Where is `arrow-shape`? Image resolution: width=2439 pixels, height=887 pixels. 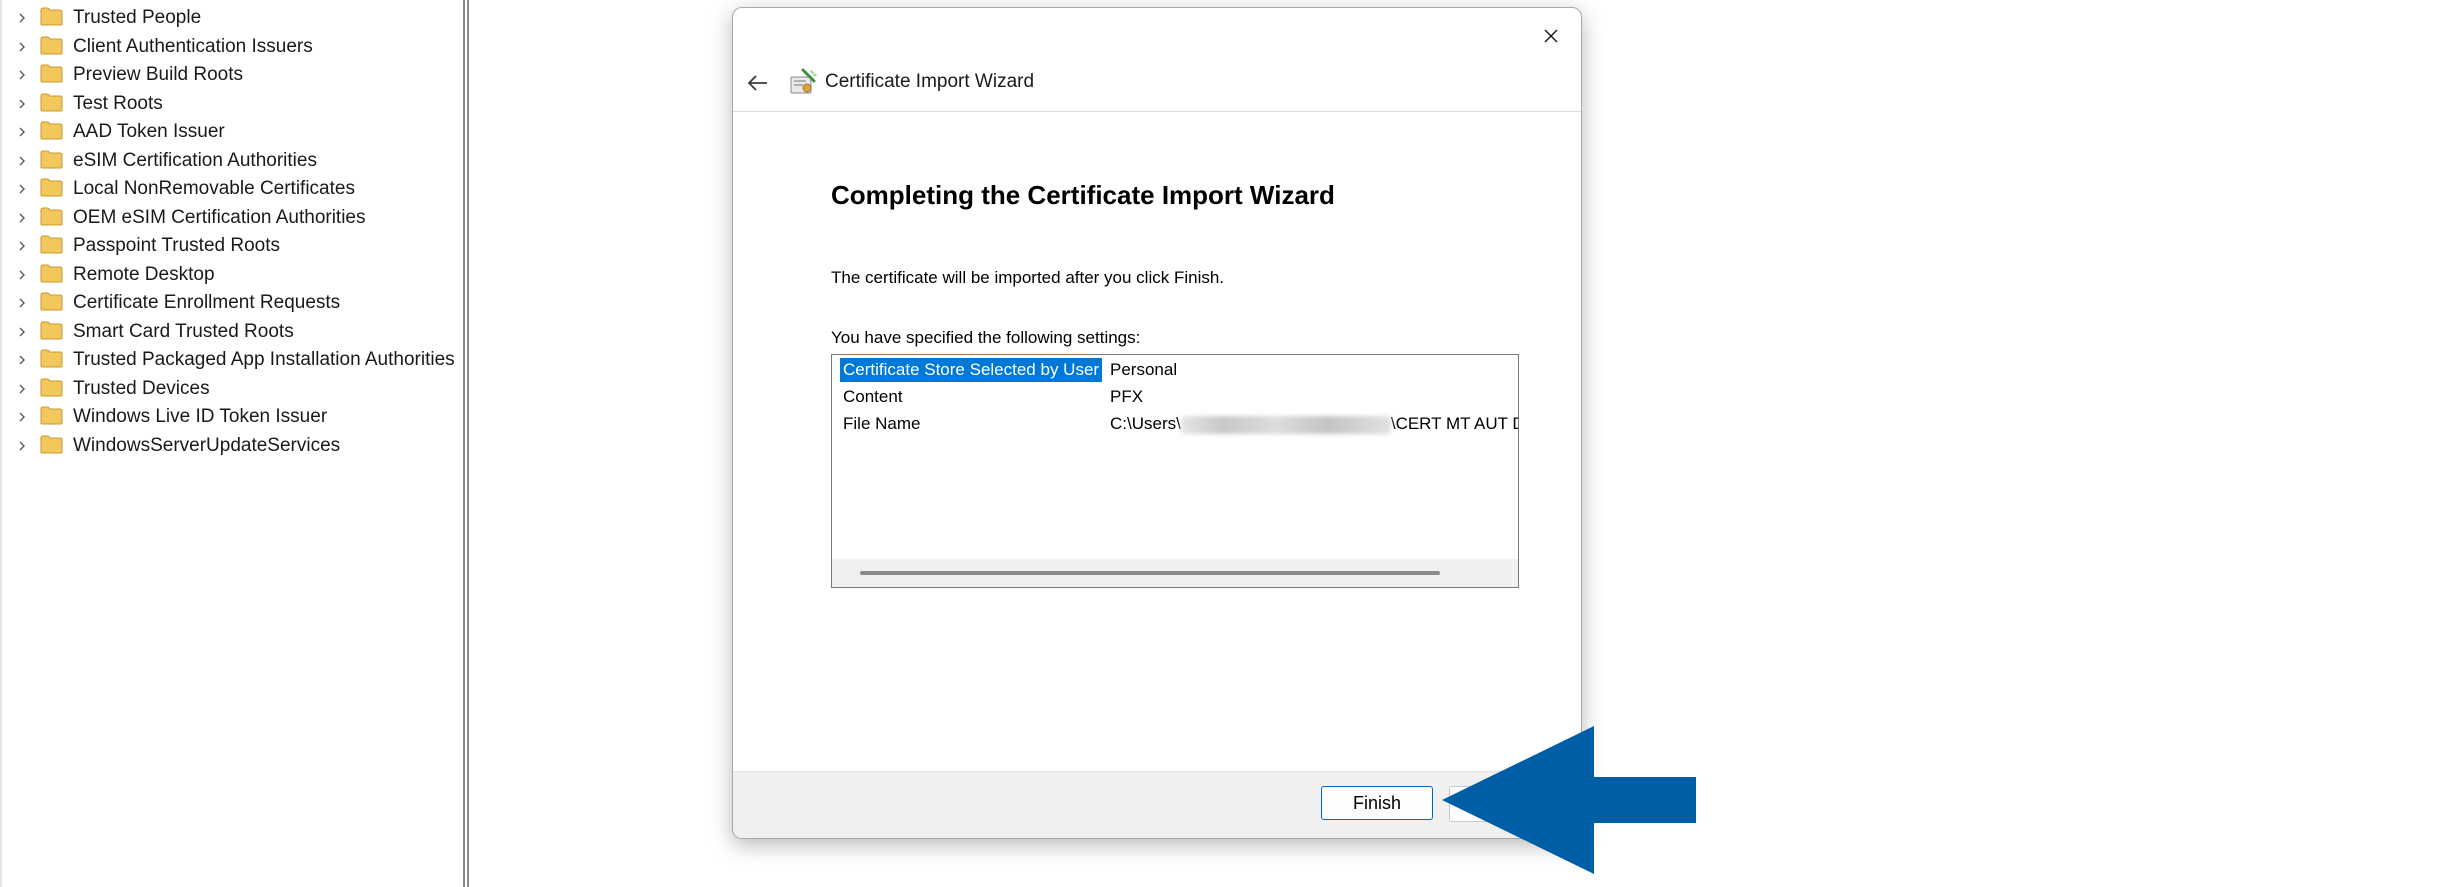 arrow-shape is located at coordinates (1569, 800).